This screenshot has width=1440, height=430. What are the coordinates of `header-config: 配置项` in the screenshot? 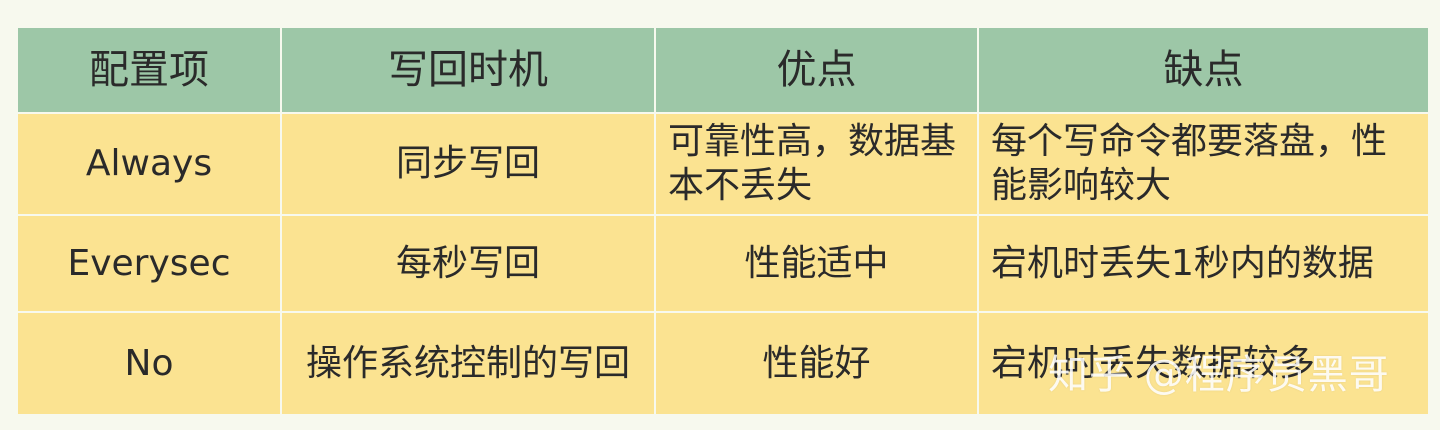 It's located at (149, 70).